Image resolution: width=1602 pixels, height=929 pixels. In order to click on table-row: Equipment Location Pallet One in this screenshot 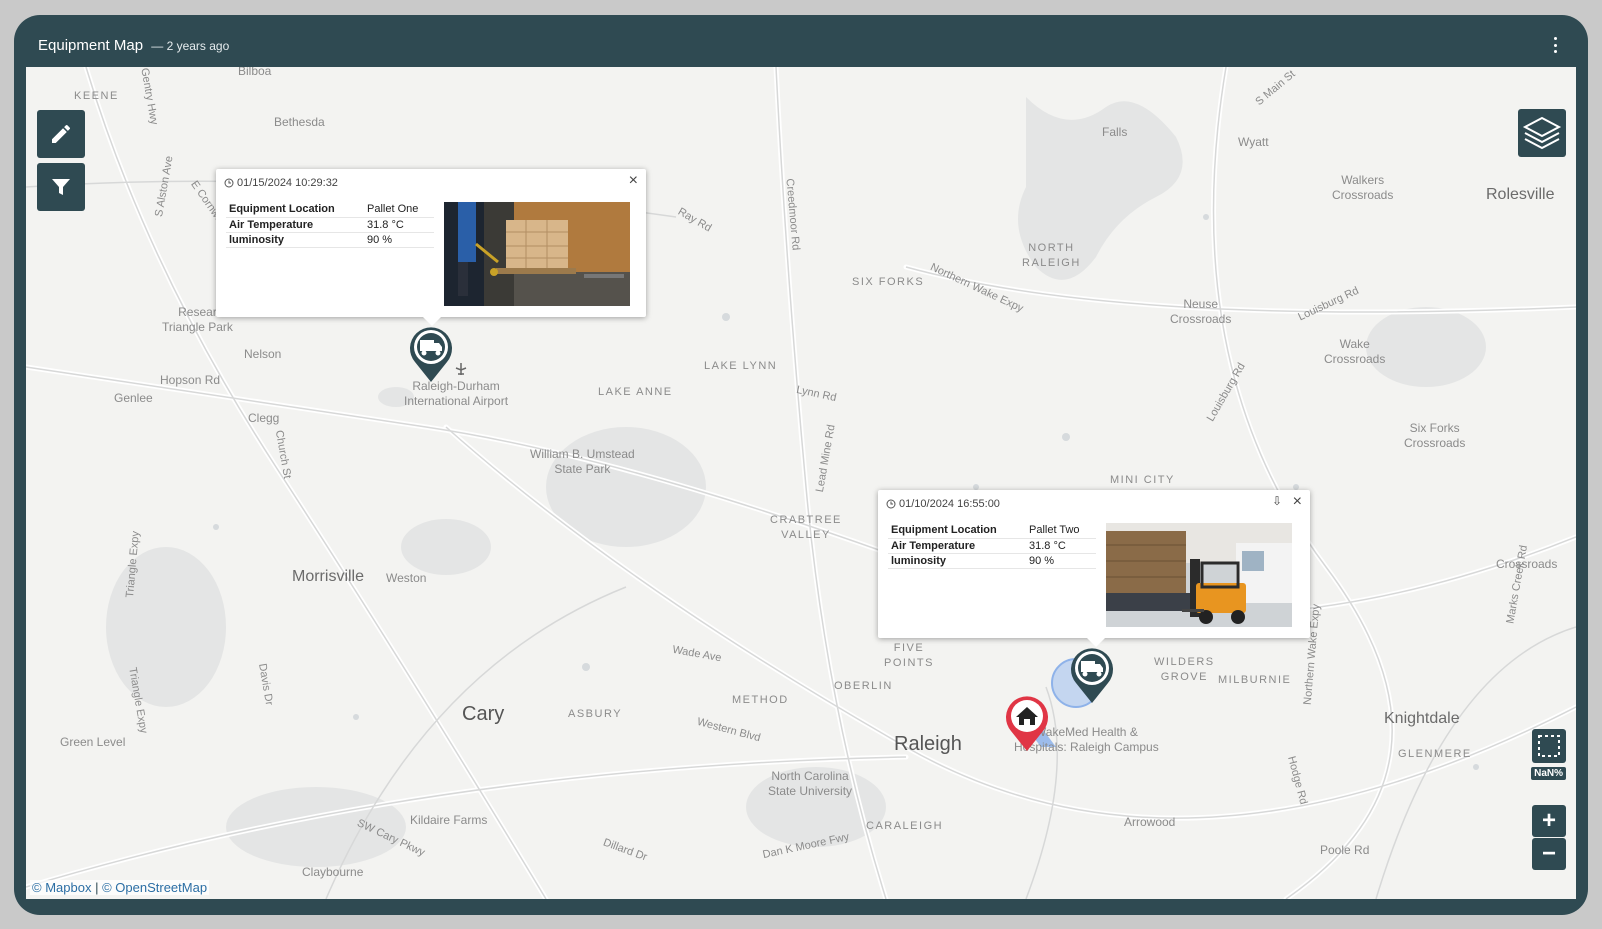, I will do `click(330, 210)`.